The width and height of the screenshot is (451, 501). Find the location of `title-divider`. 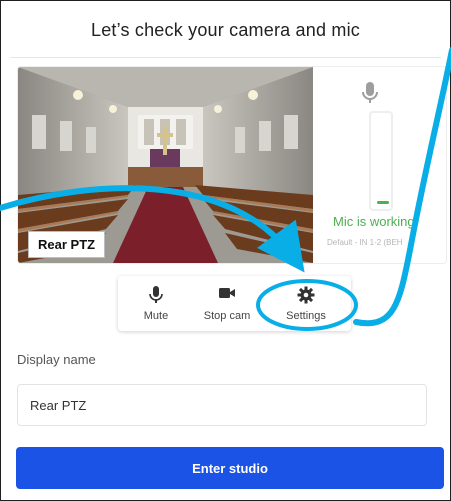

title-divider is located at coordinates (225, 57).